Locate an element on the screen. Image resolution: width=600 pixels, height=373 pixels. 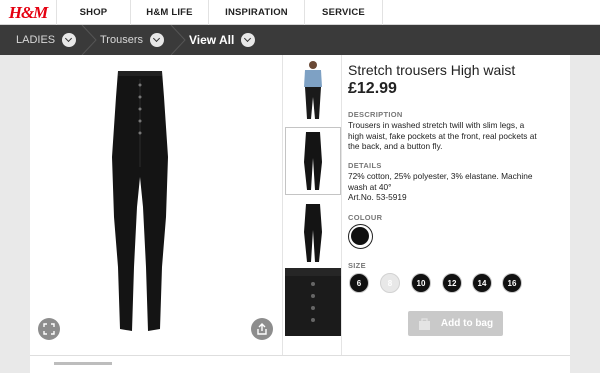
nav-shop: SHOP is located at coordinates (94, 12).